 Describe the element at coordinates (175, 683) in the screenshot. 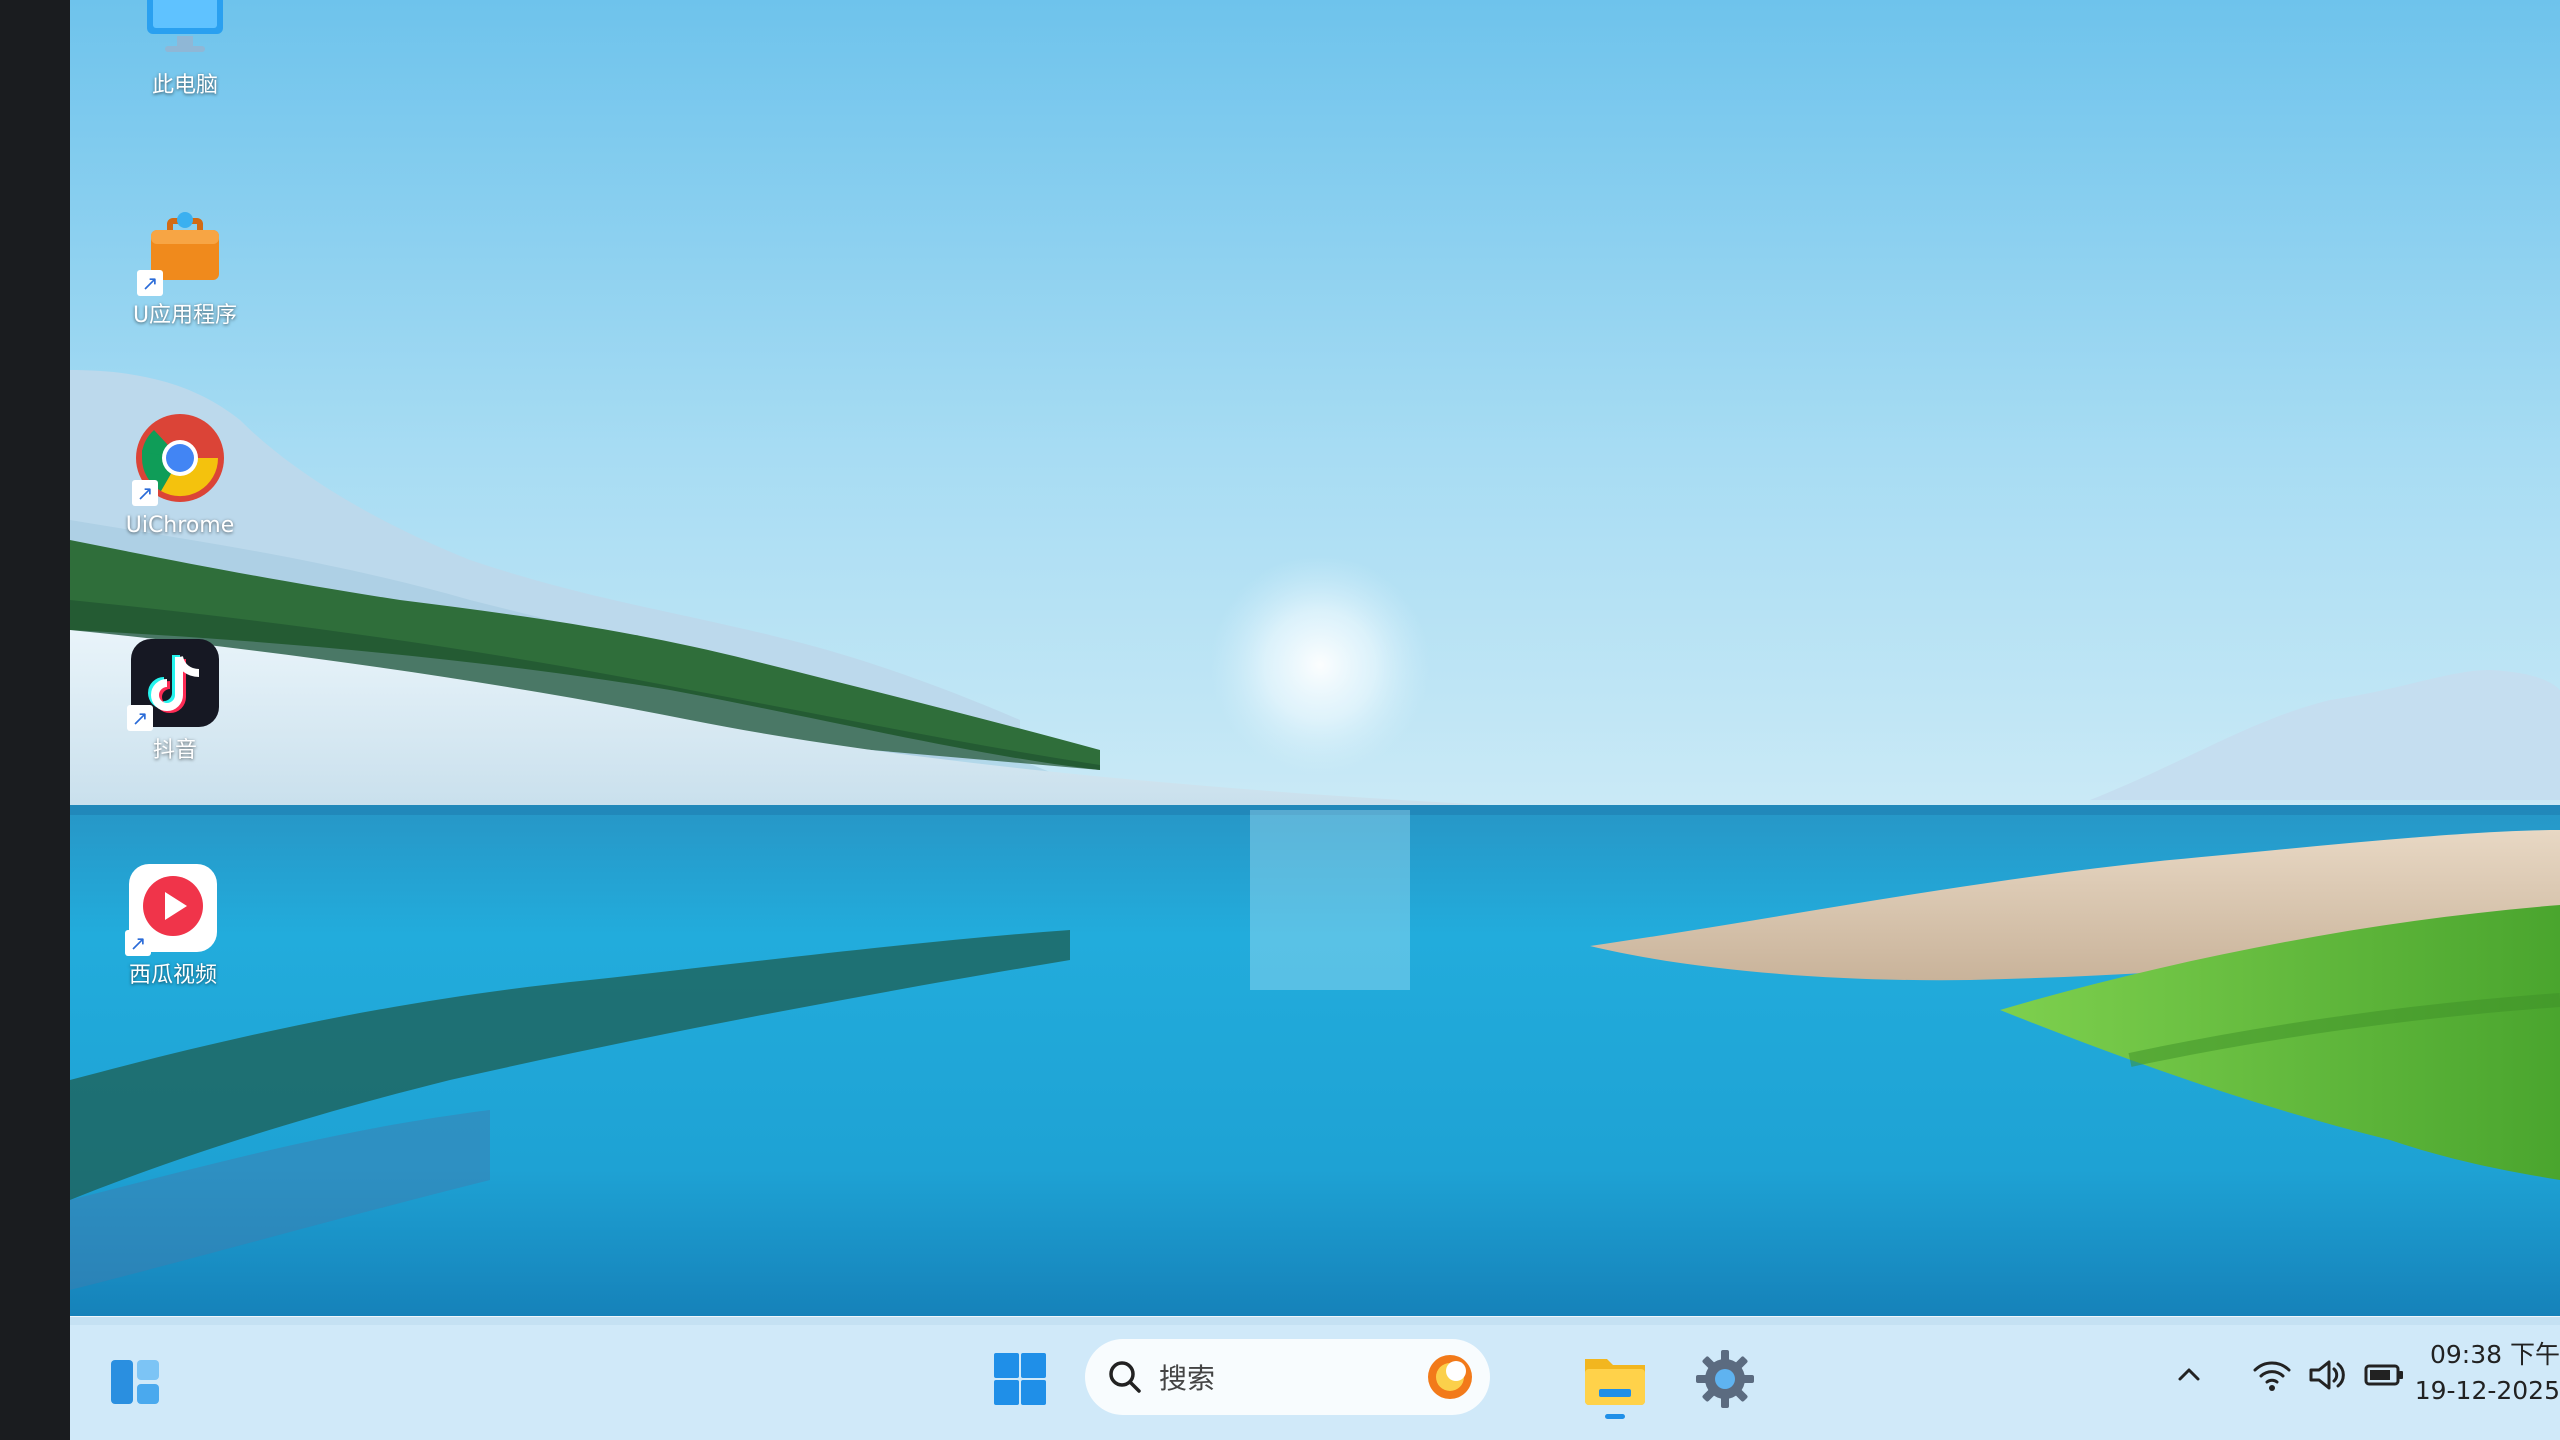

I see `douyin-icon: ↗` at that location.